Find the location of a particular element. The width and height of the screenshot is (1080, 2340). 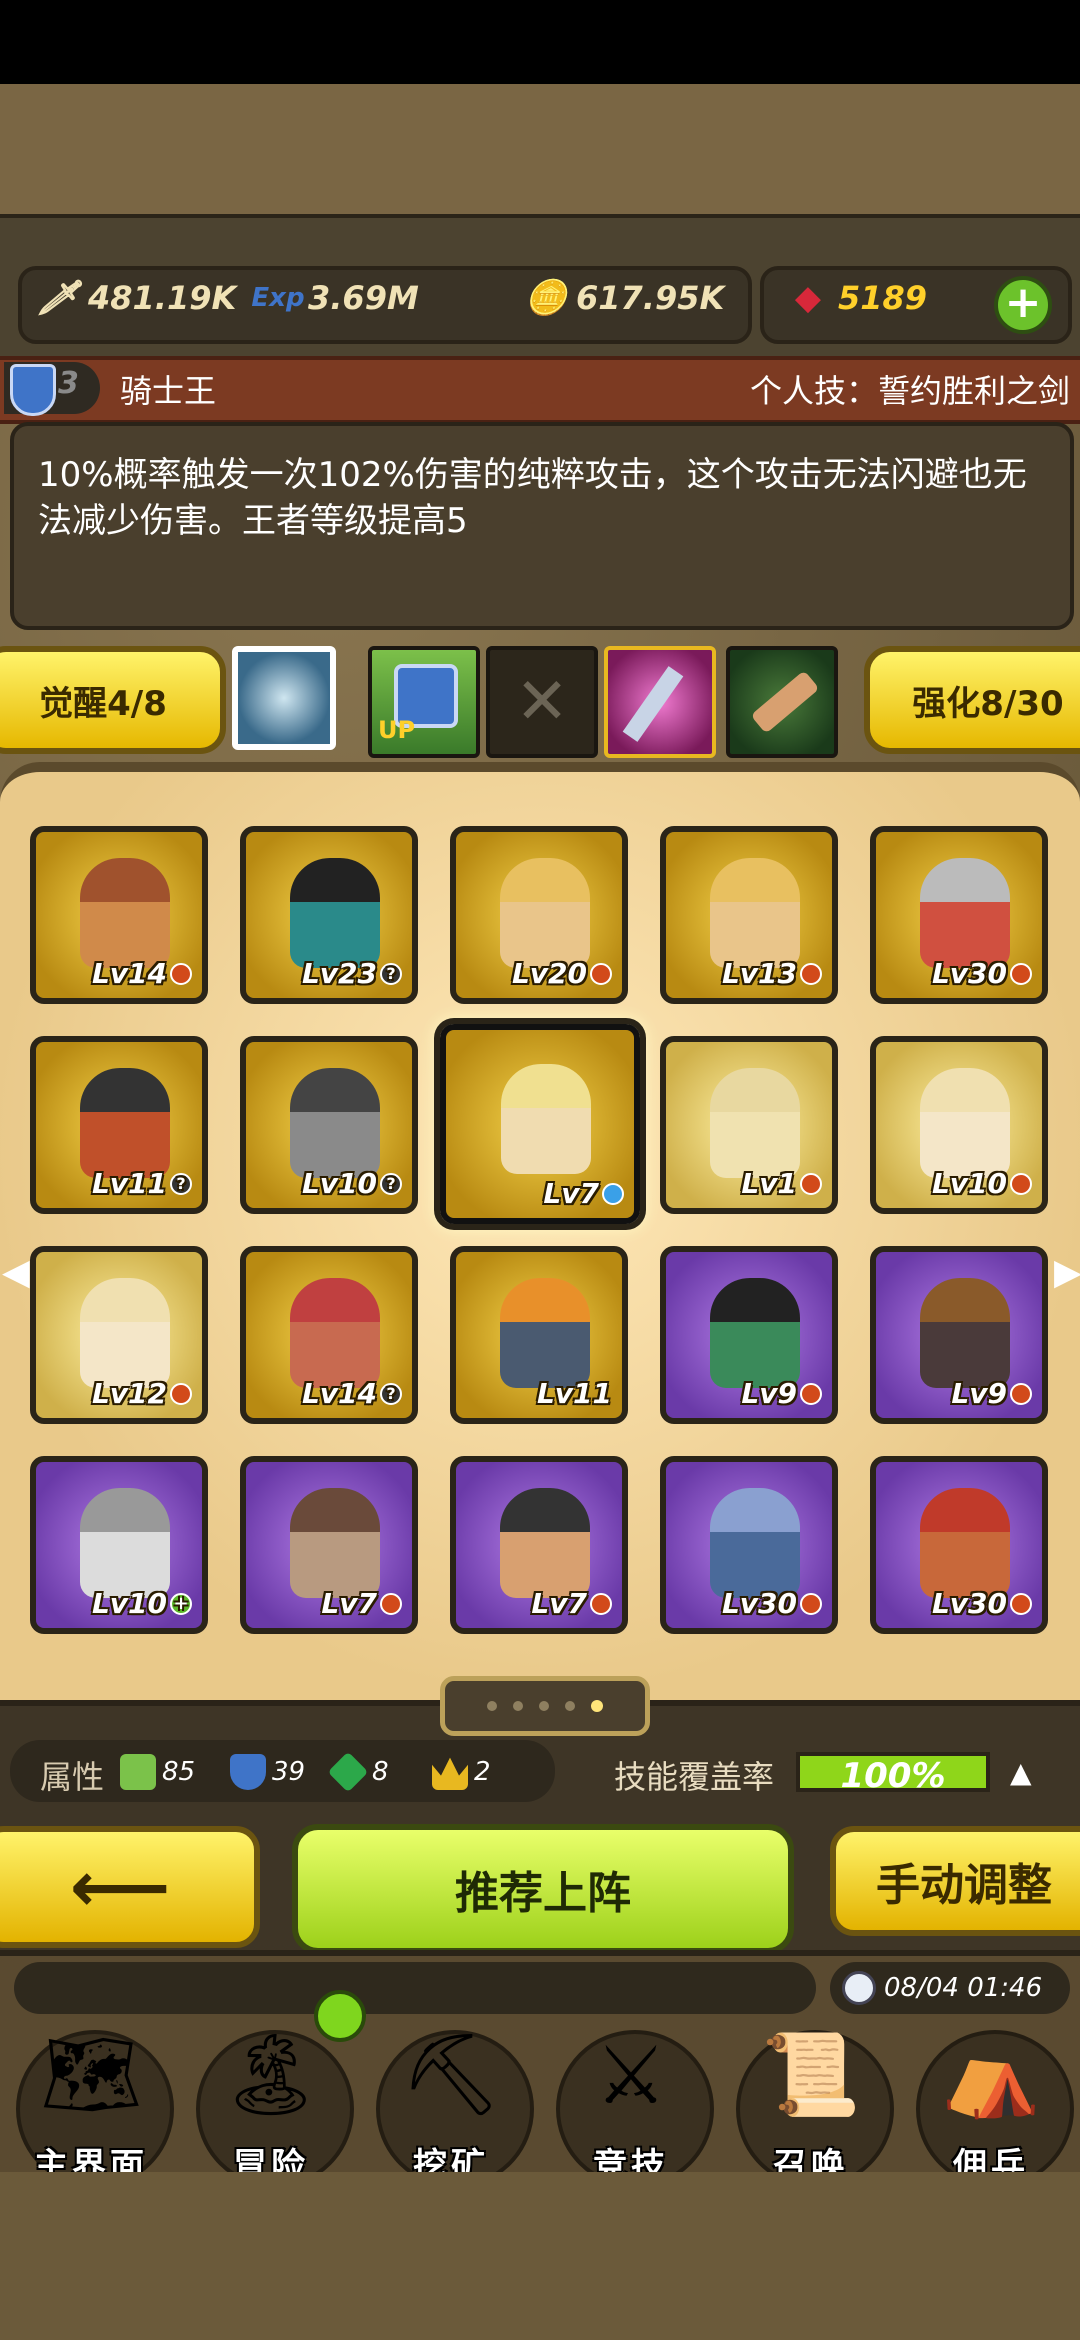

attribute-sword-value: 85 is located at coordinates (179, 1772).